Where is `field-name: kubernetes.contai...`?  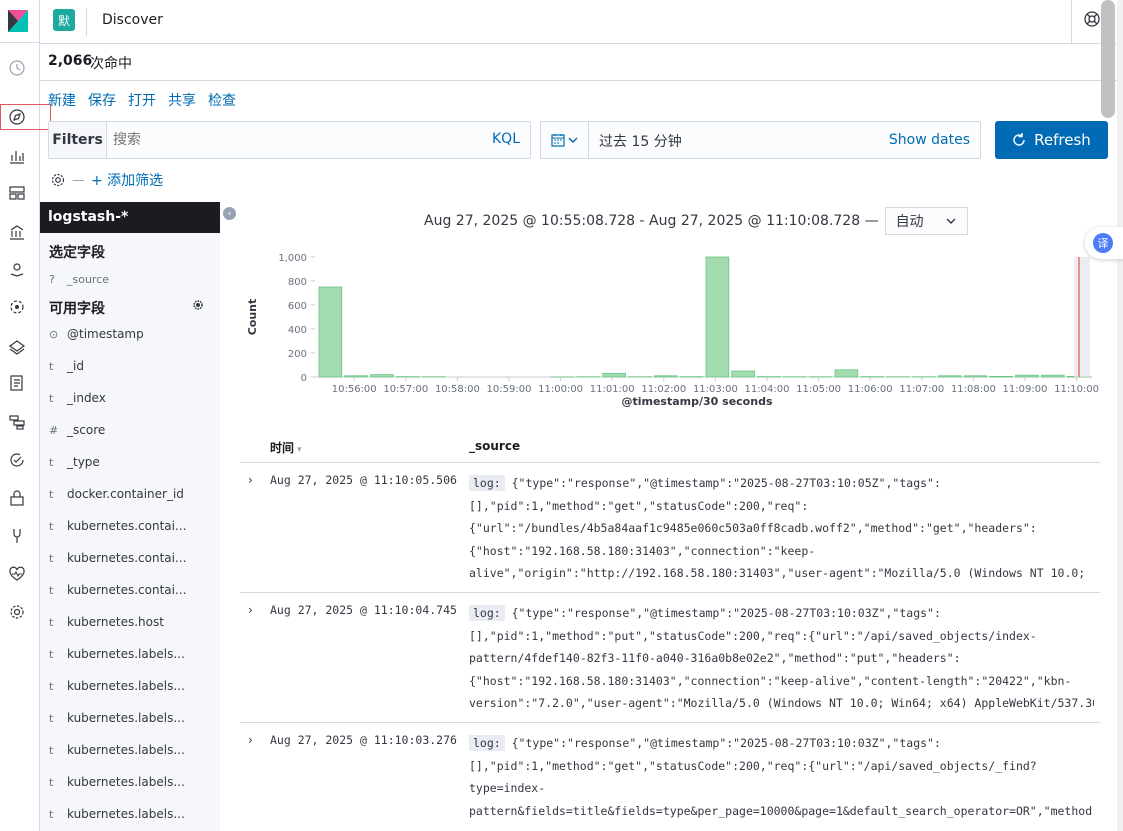 field-name: kubernetes.contai... is located at coordinates (127, 590).